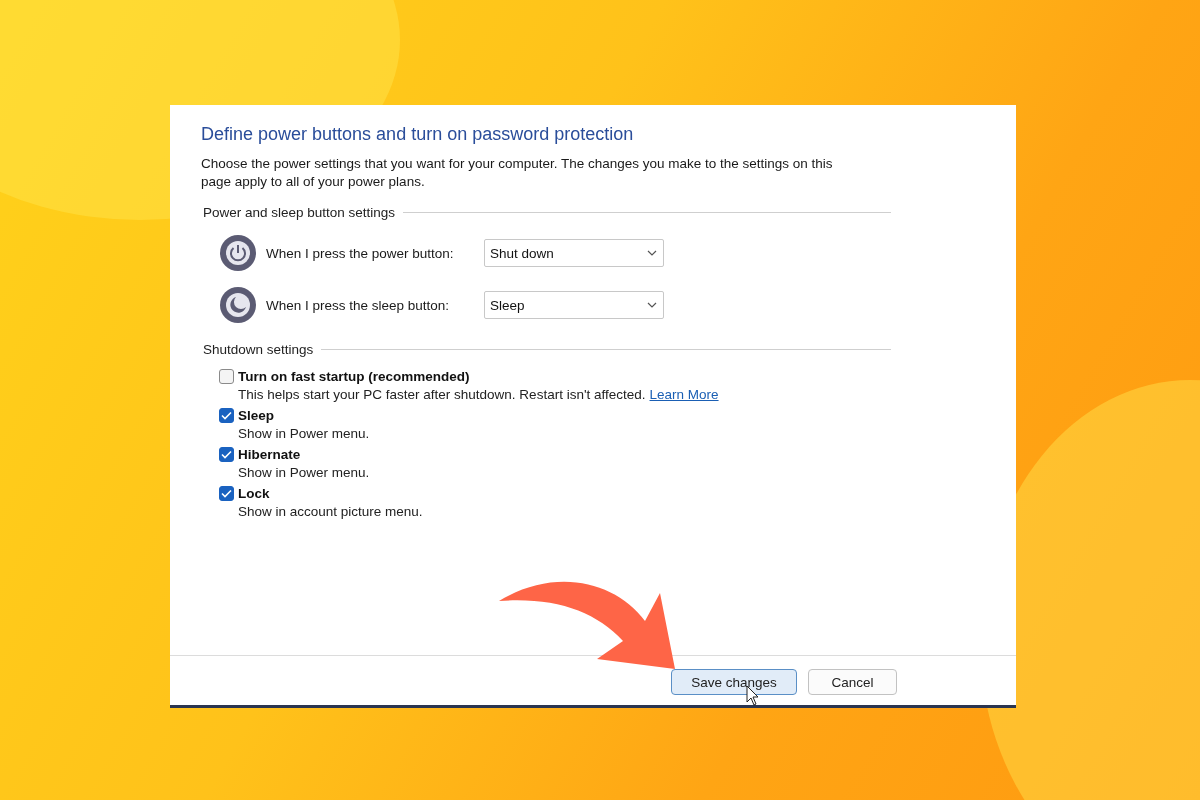 The height and width of the screenshot is (800, 1200). I want to click on option-description: This helps start your PC faster after shutdown. Restart isn't affected., so click(442, 394).